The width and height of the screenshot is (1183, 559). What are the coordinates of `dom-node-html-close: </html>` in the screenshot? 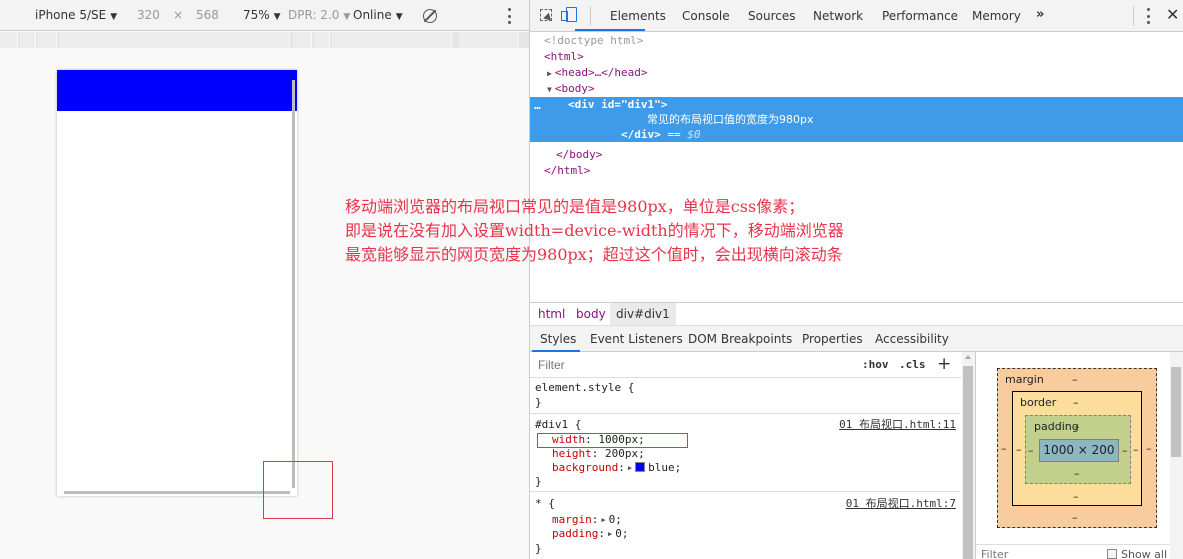 It's located at (863, 171).